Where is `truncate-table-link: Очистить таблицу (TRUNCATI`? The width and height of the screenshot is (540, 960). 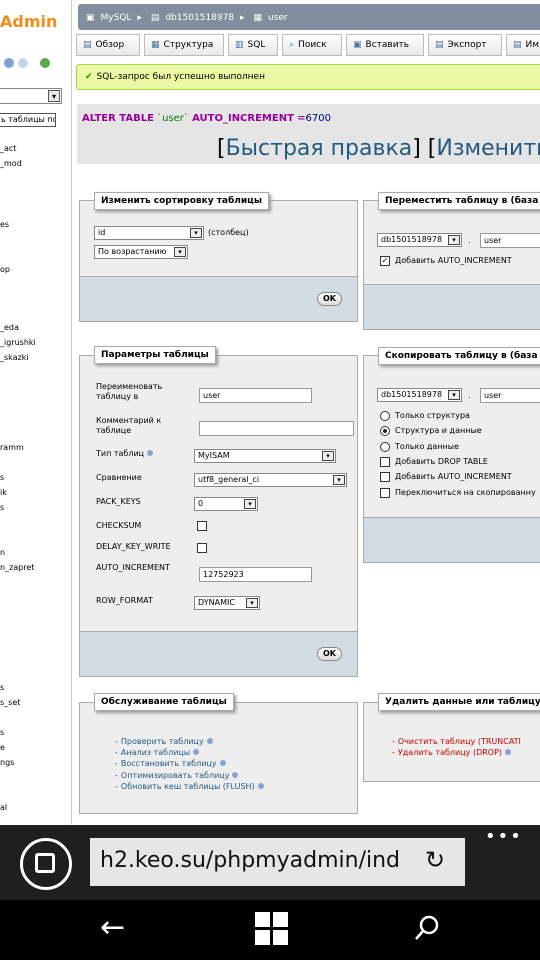
truncate-table-link: Очистить таблицу (TRUNCATI is located at coordinates (459, 741).